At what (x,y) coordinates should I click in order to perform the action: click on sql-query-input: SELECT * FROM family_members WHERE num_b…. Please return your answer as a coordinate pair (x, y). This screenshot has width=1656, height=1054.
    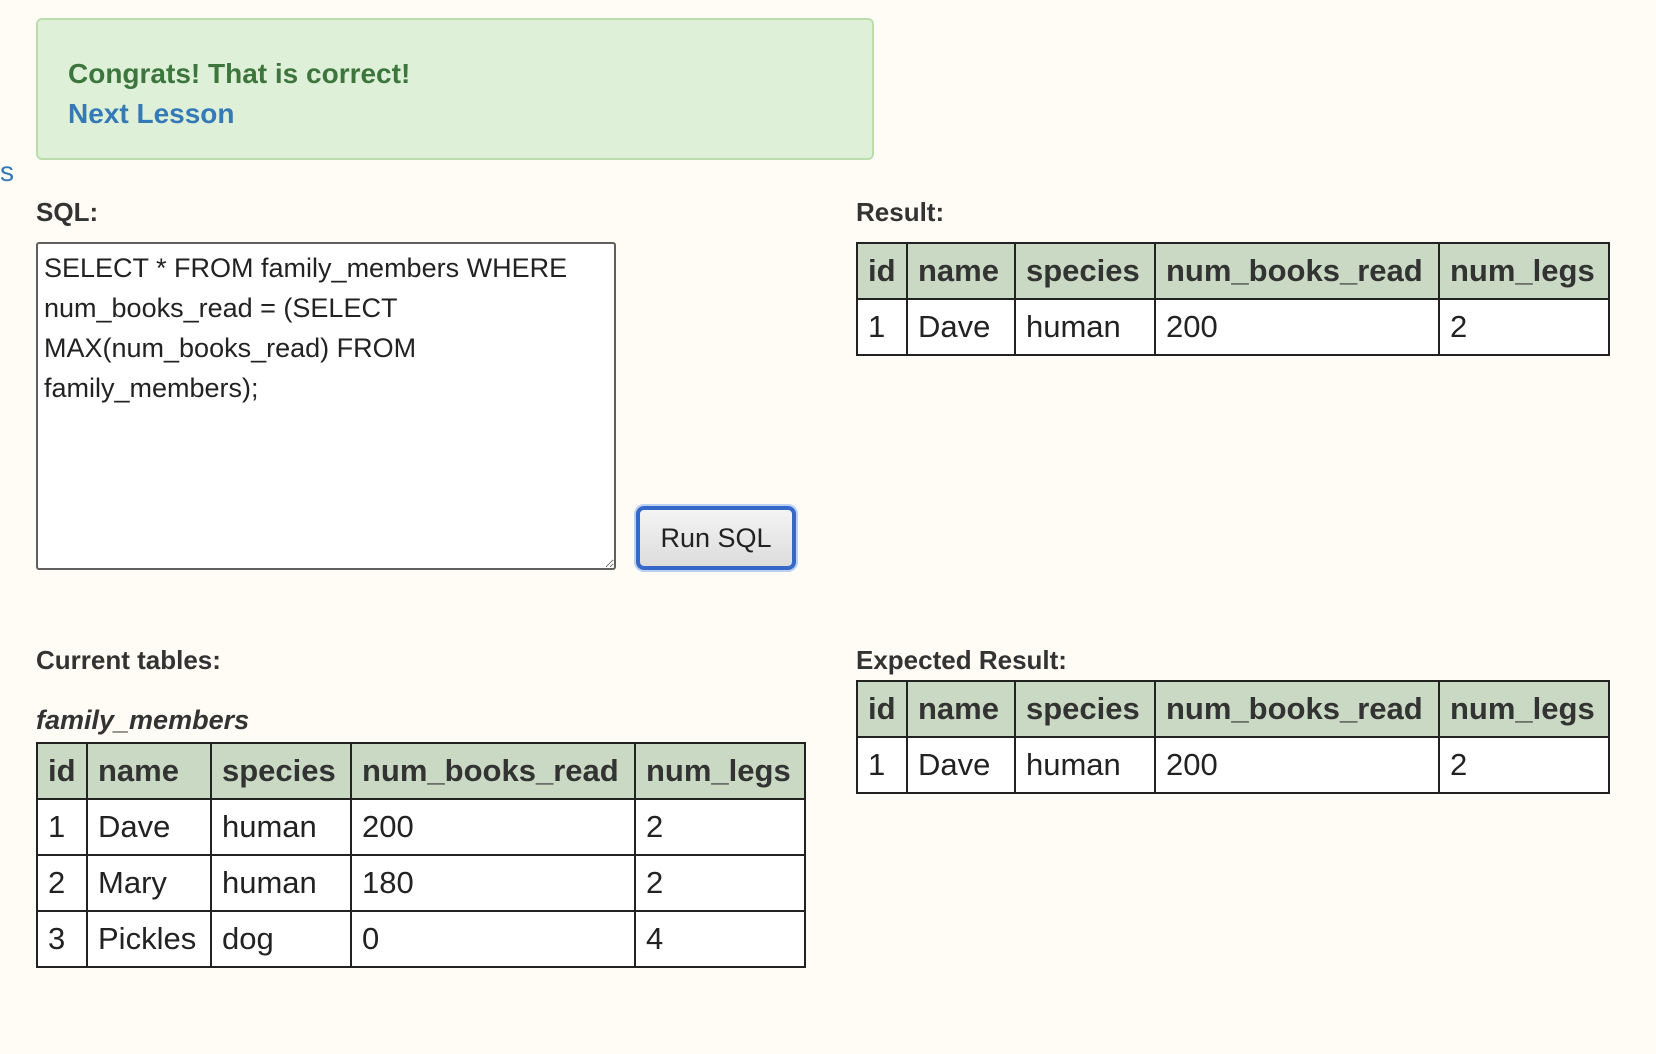
    Looking at the image, I should click on (326, 406).